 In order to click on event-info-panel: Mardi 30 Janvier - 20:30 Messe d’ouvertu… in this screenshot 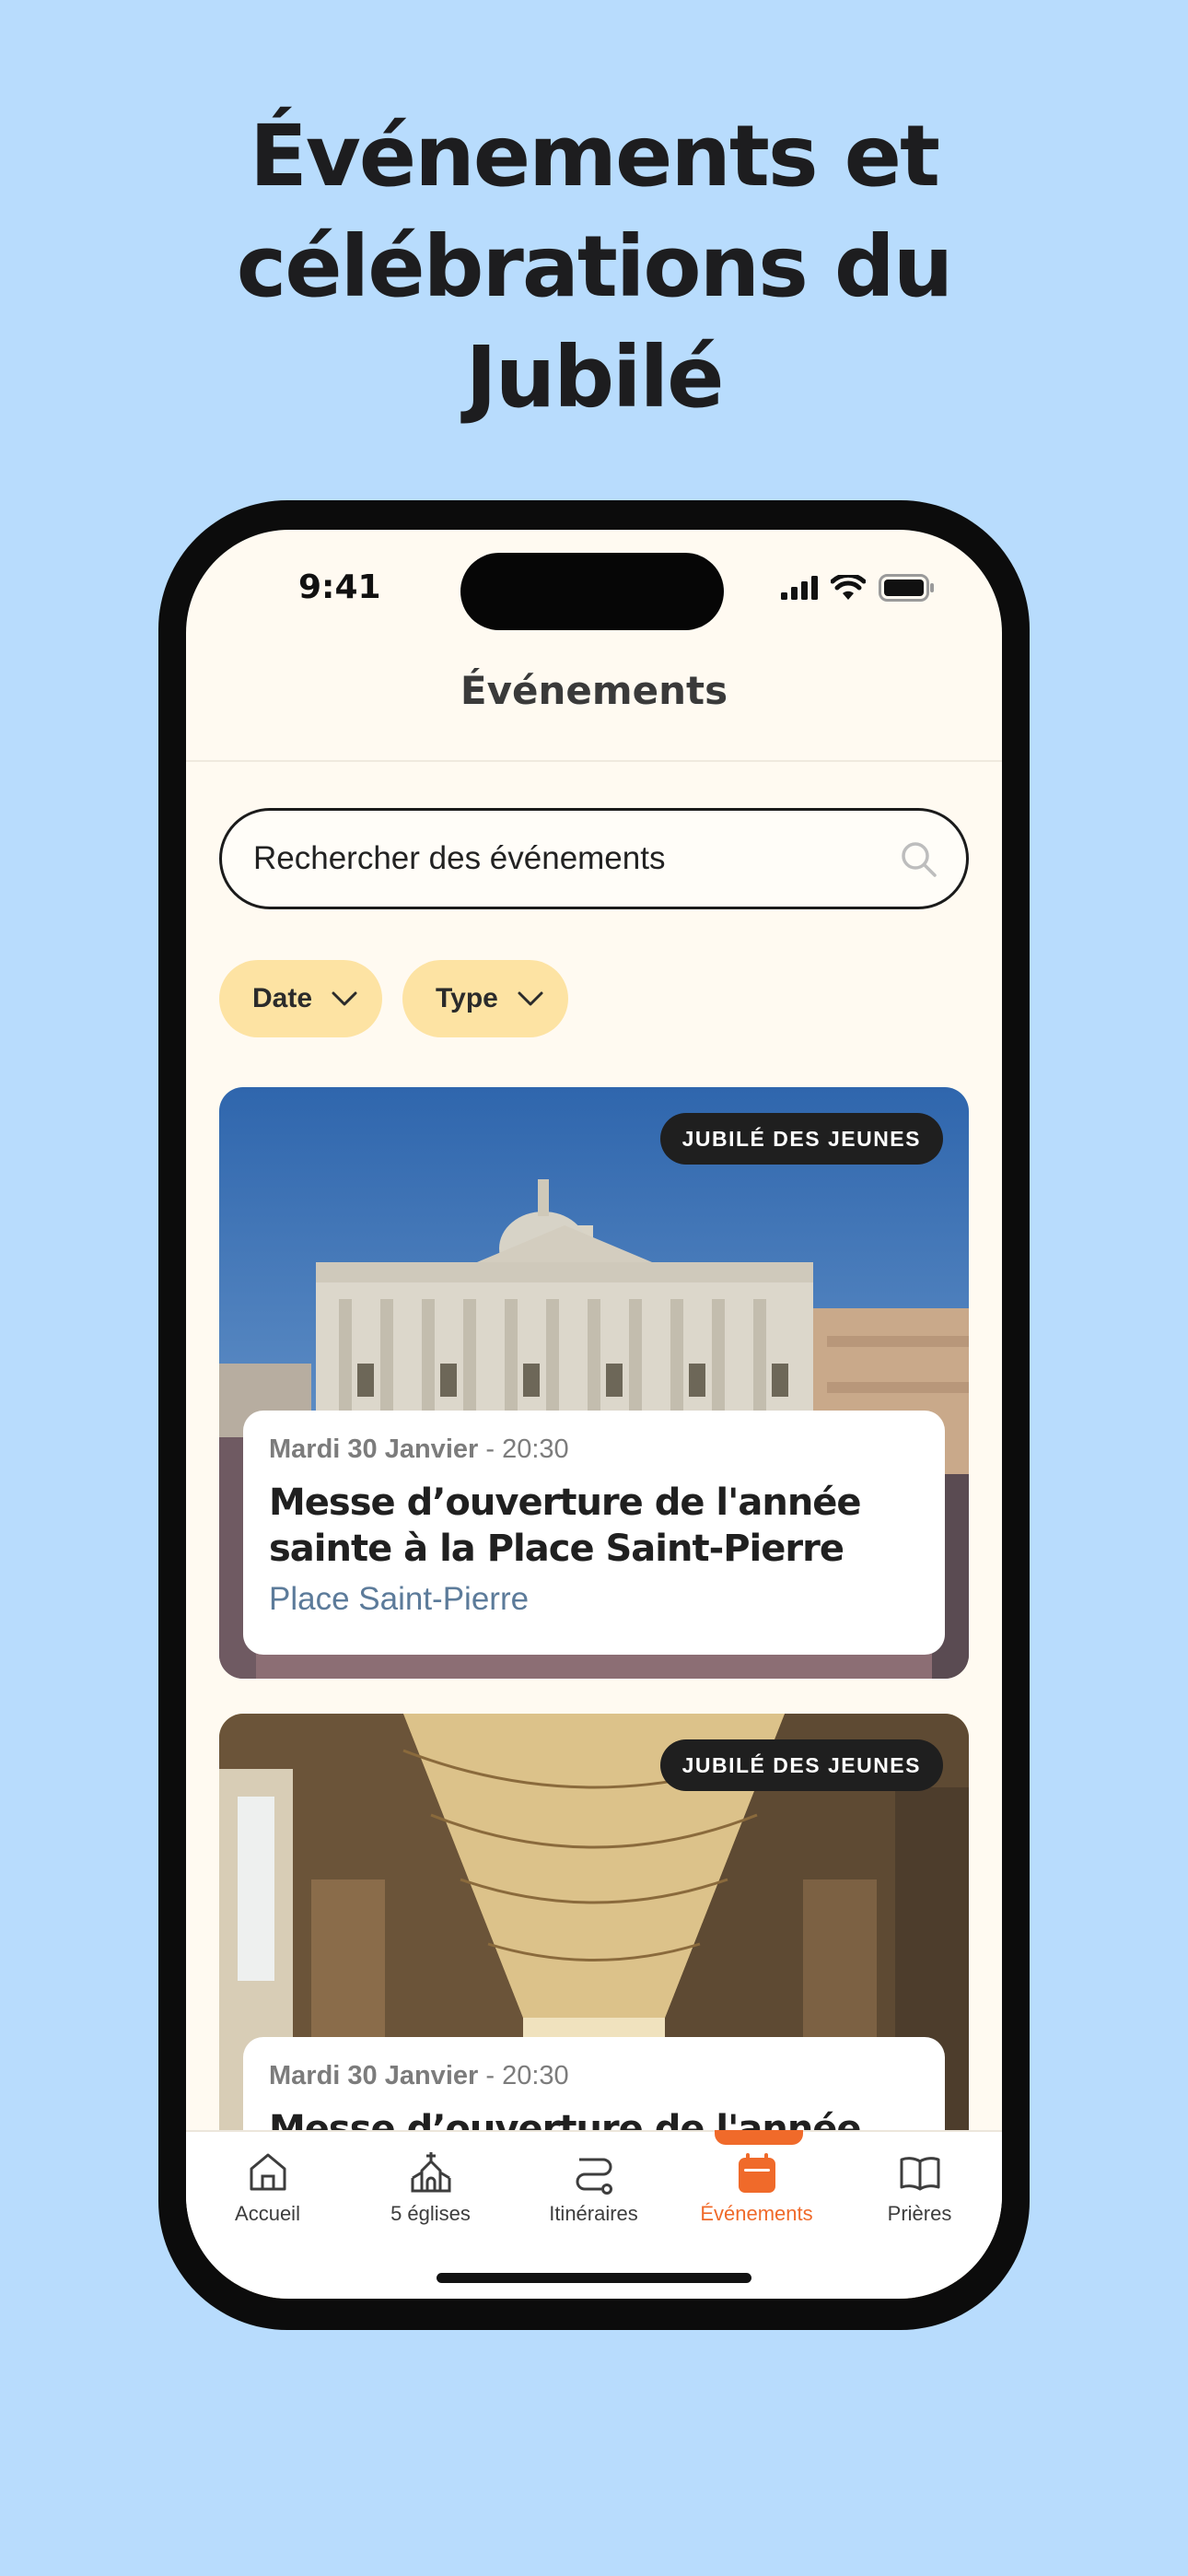, I will do `click(594, 1533)`.